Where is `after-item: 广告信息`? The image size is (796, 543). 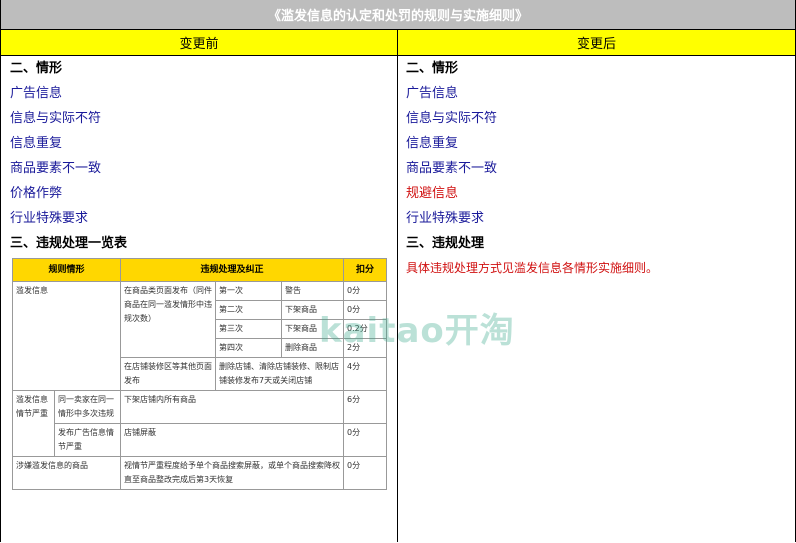
after-item: 广告信息 is located at coordinates (432, 93).